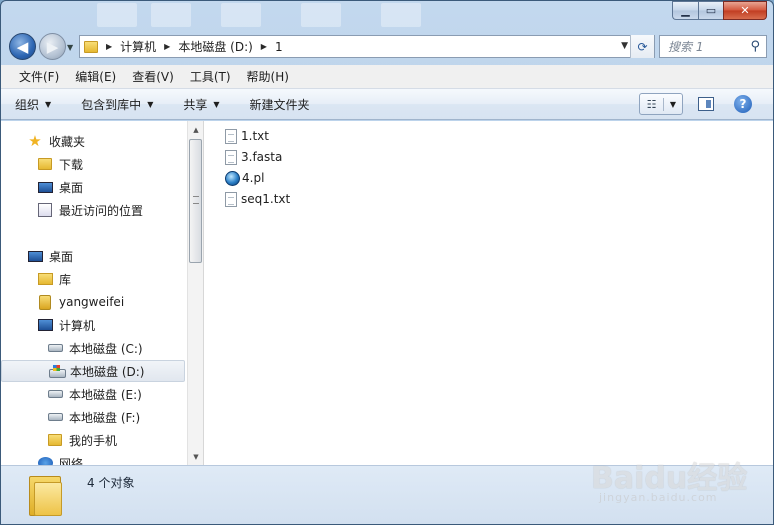 This screenshot has height=525, width=774. I want to click on back-button: ◀, so click(22, 46).